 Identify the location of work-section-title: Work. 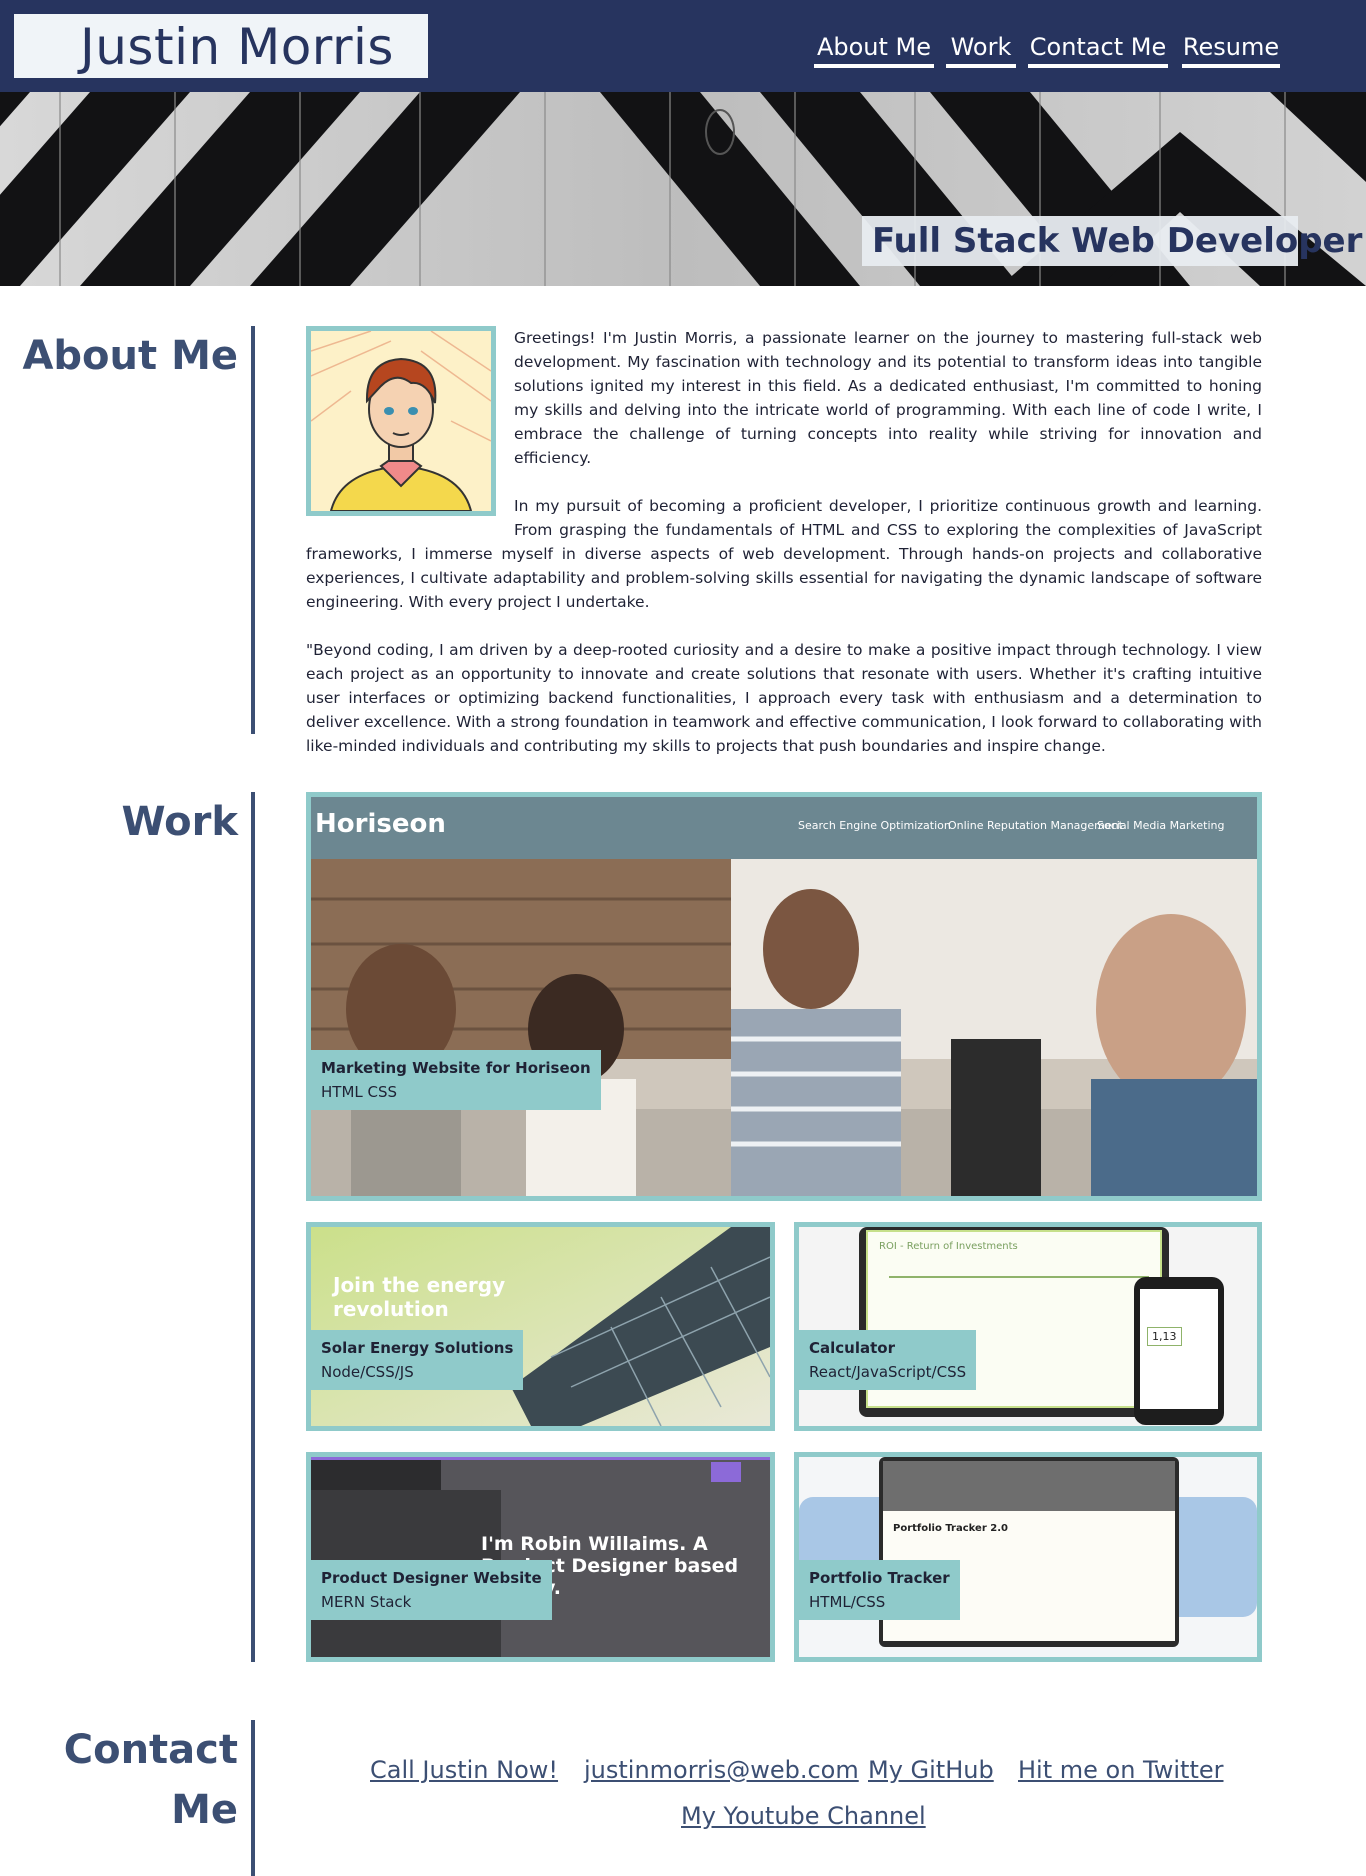
(179, 822).